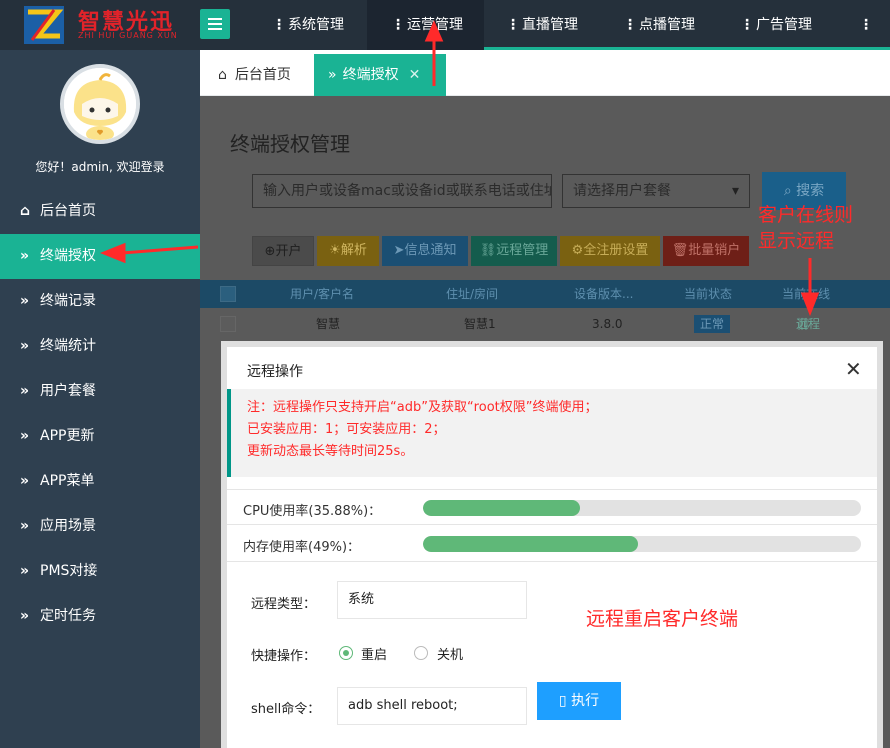 The image size is (890, 748). Describe the element at coordinates (374, 653) in the screenshot. I see `radio-reboot-label: 重启` at that location.